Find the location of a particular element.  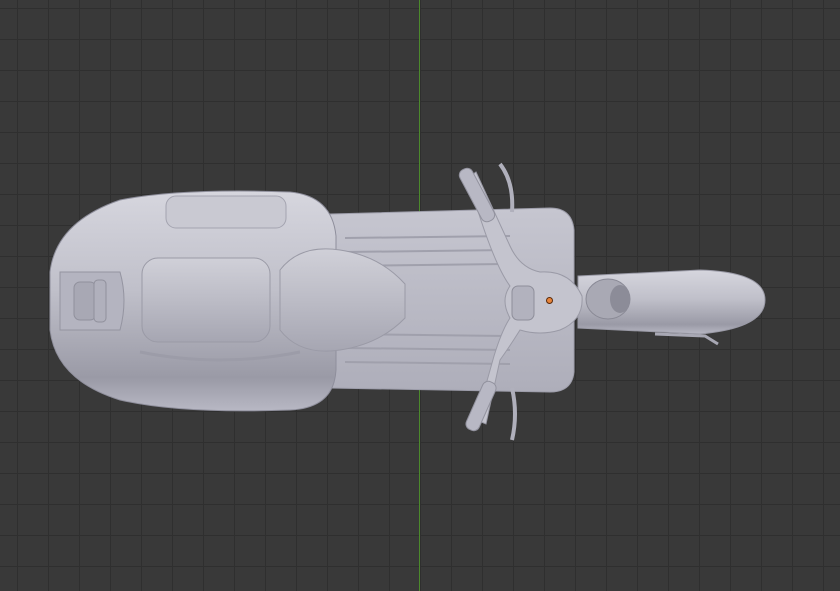

front-fender is located at coordinates (671, 307).